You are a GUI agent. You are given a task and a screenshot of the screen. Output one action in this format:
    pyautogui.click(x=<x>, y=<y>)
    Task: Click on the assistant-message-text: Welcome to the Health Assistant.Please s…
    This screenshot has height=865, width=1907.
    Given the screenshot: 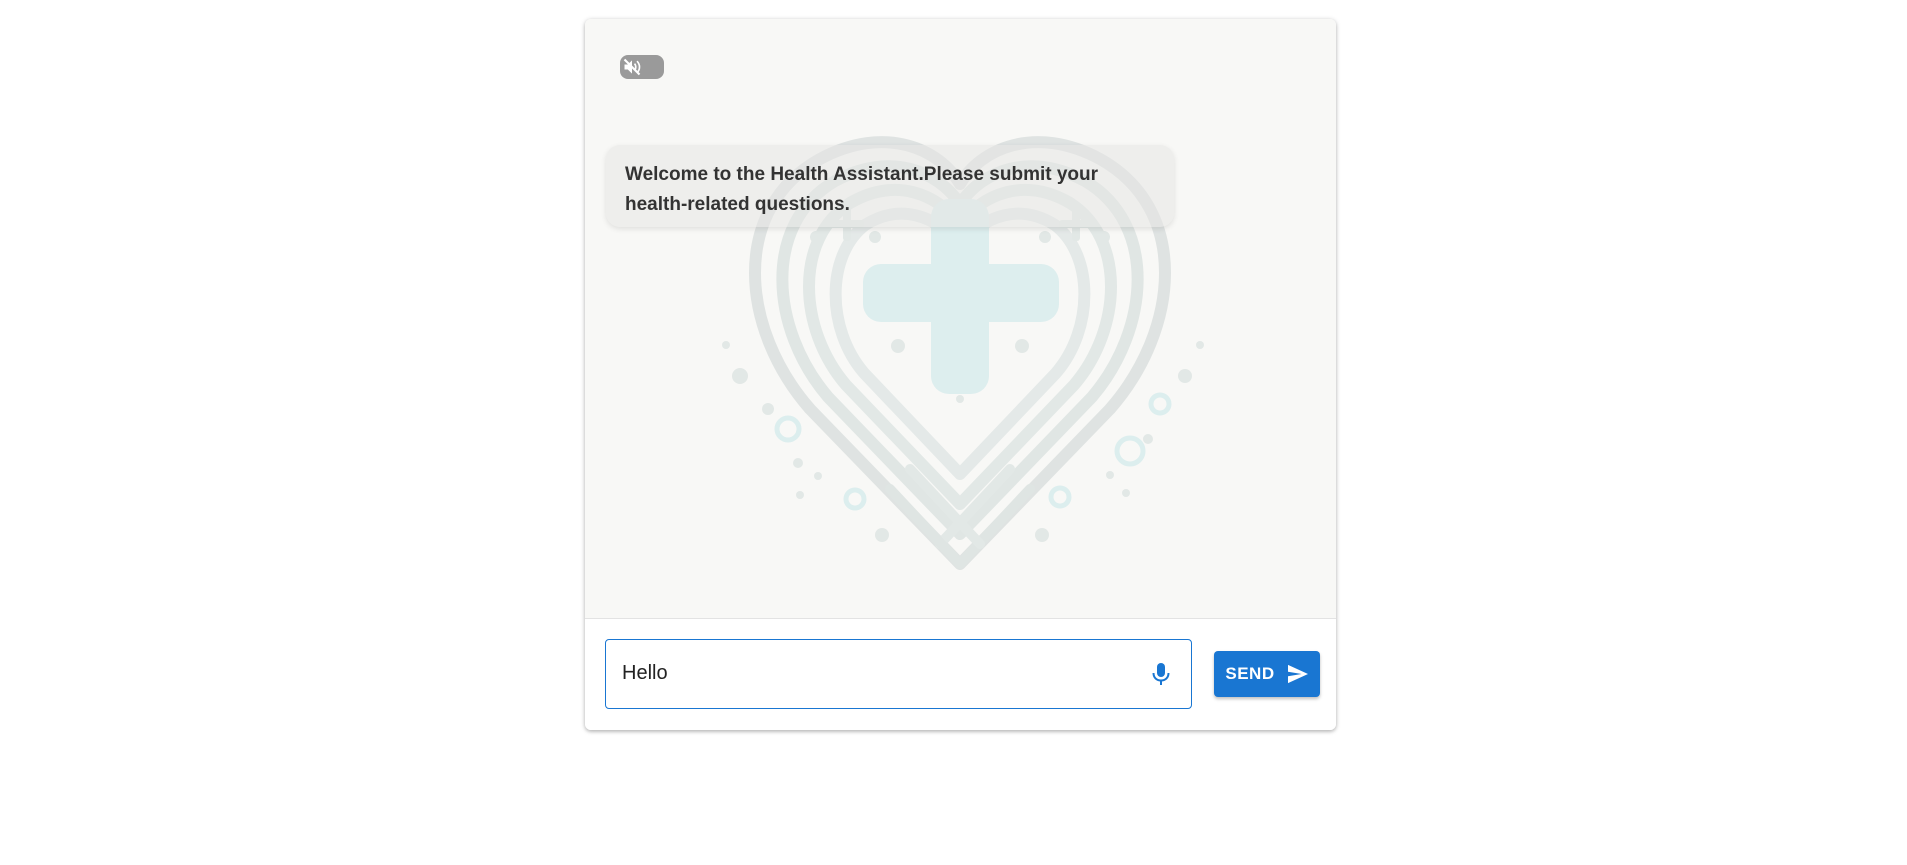 What is the action you would take?
    pyautogui.click(x=862, y=189)
    